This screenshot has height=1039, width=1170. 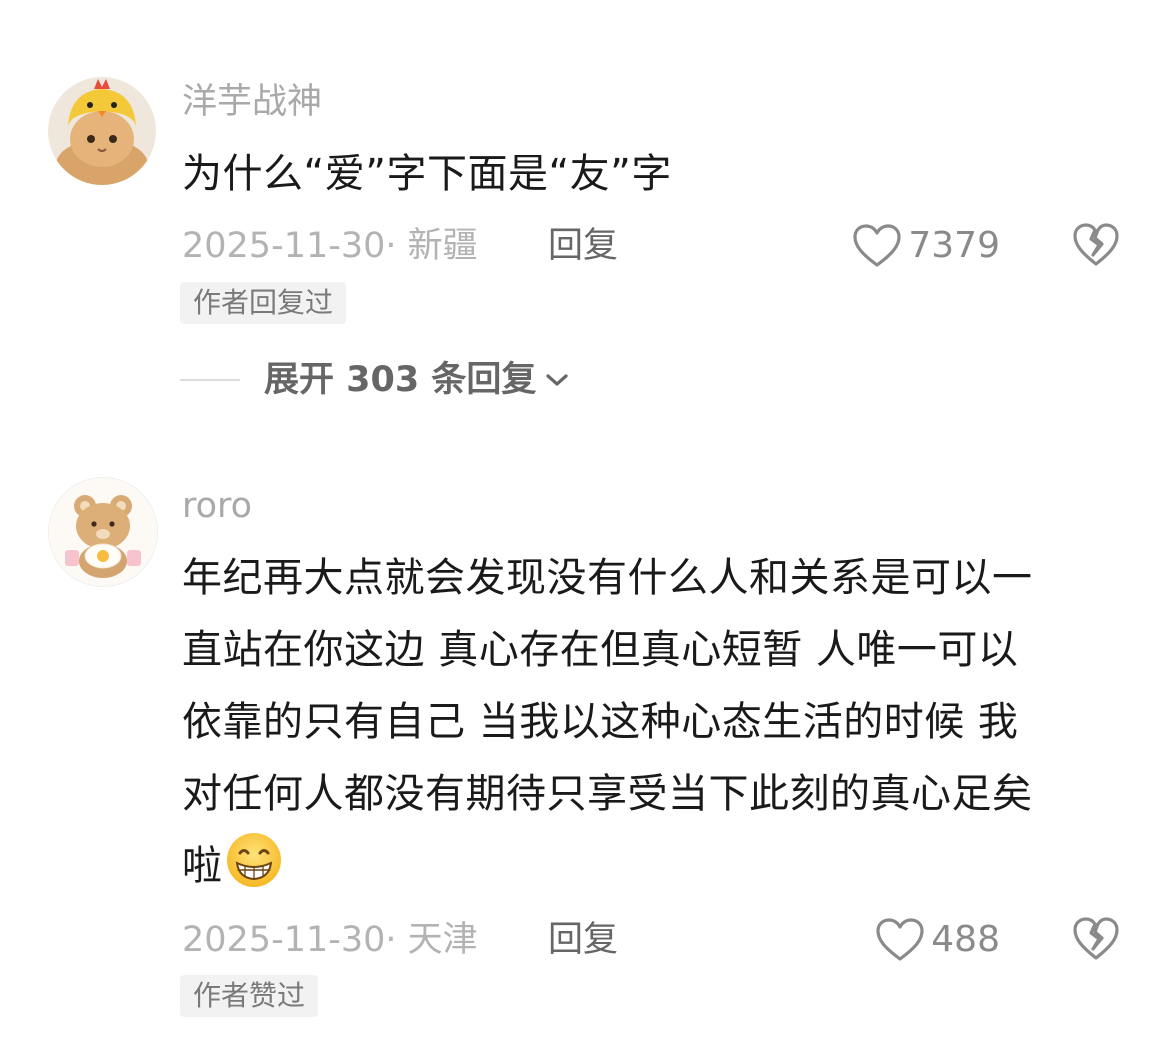 I want to click on author-liked-tag: 作者赞过, so click(x=249, y=996).